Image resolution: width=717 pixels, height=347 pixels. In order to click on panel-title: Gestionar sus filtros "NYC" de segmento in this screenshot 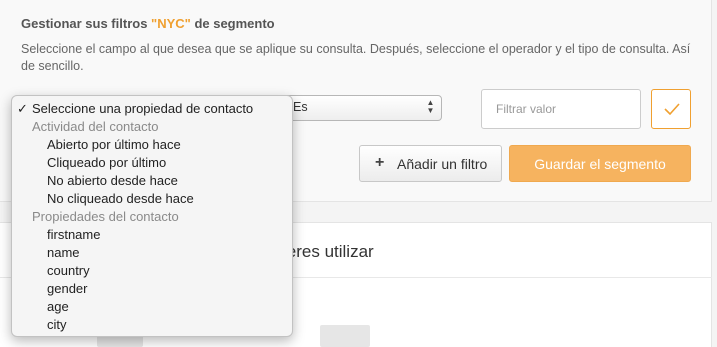, I will do `click(148, 23)`.